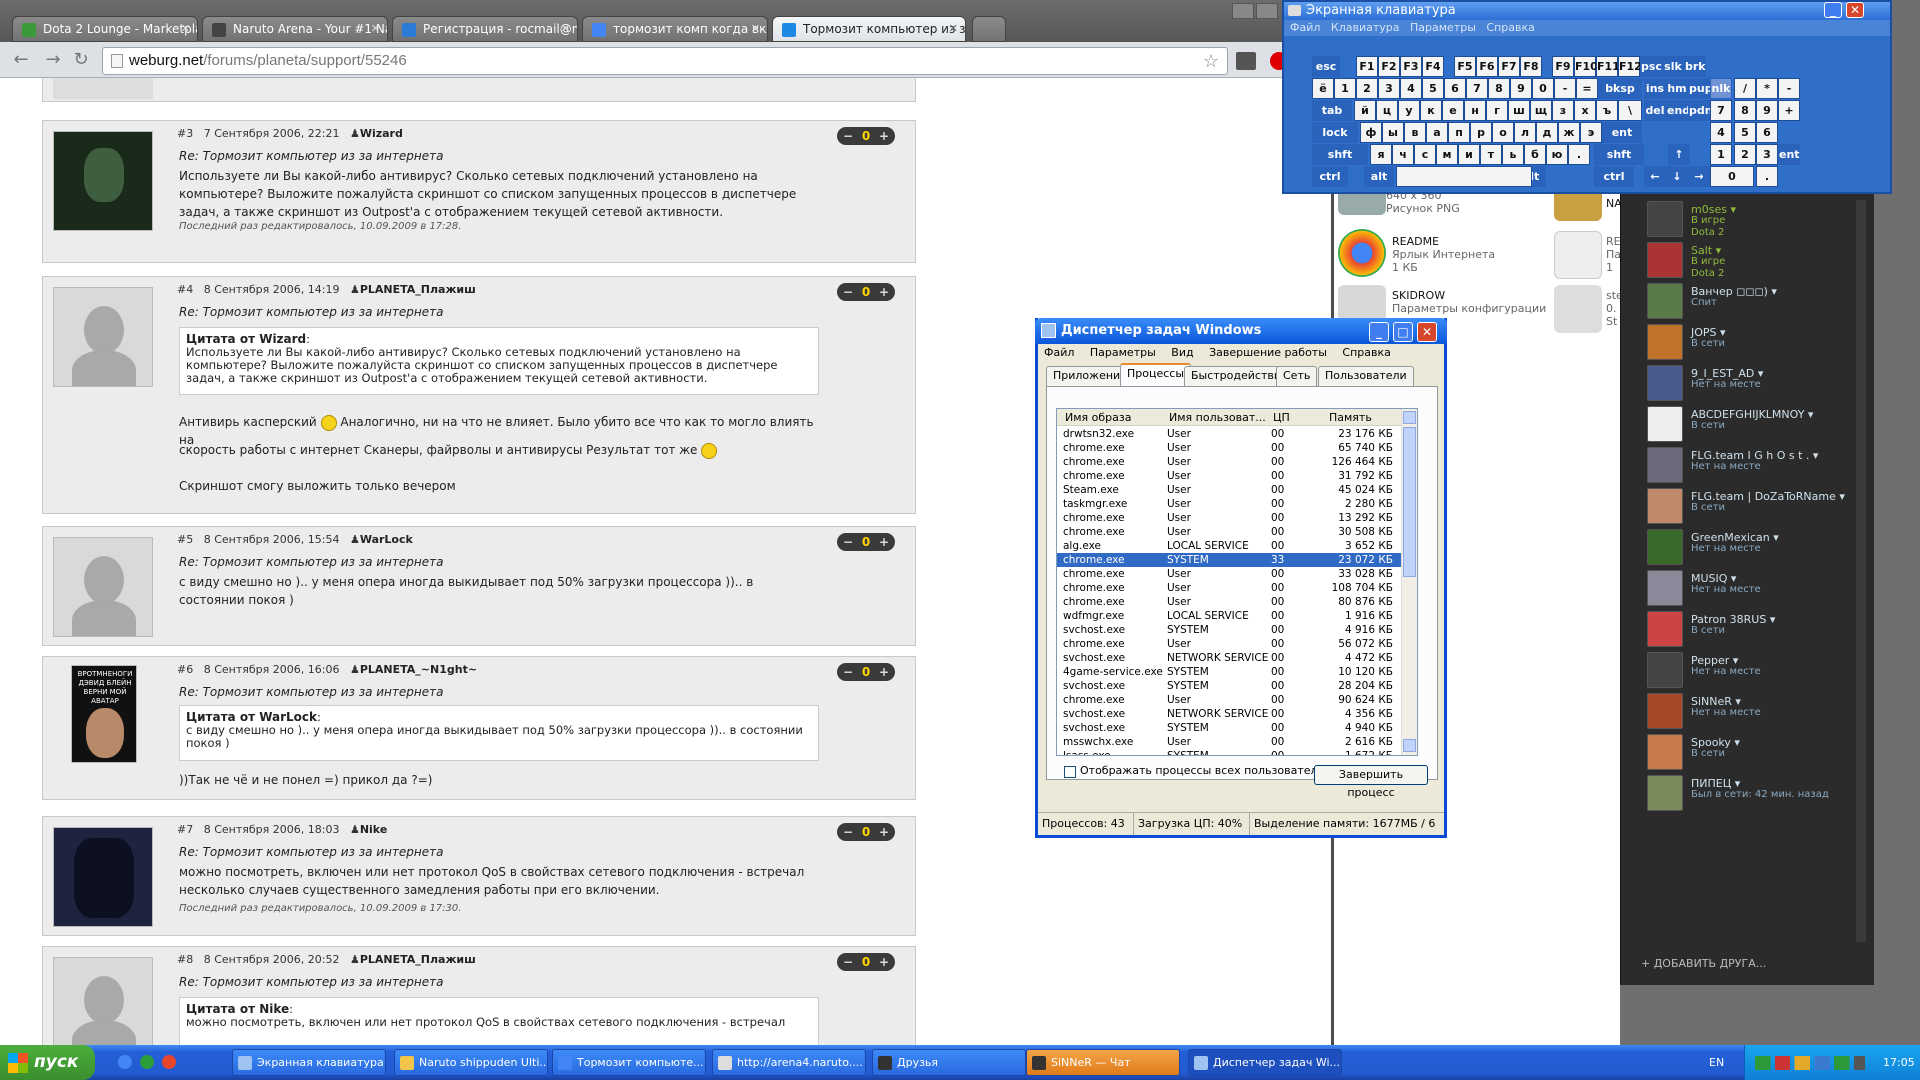 The width and height of the screenshot is (1920, 1080). What do you see at coordinates (1699, 176) in the screenshot?
I see `key-row5-6: →` at bounding box center [1699, 176].